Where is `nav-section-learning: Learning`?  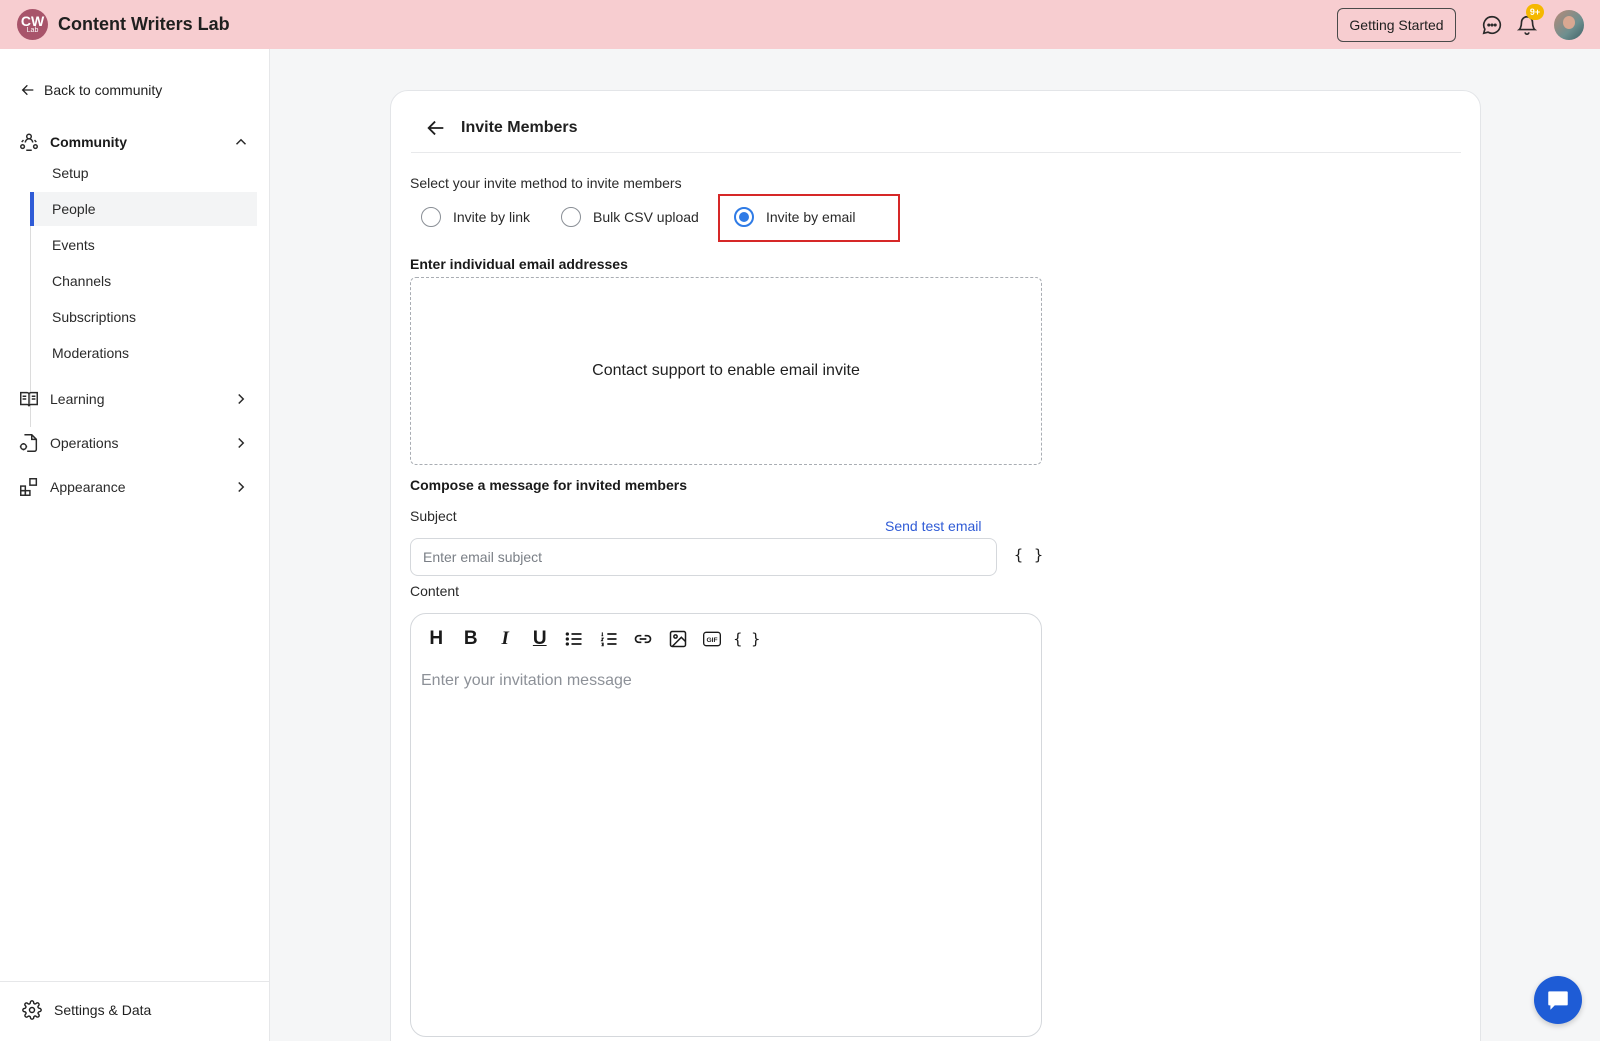 nav-section-learning: Learning is located at coordinates (134, 399).